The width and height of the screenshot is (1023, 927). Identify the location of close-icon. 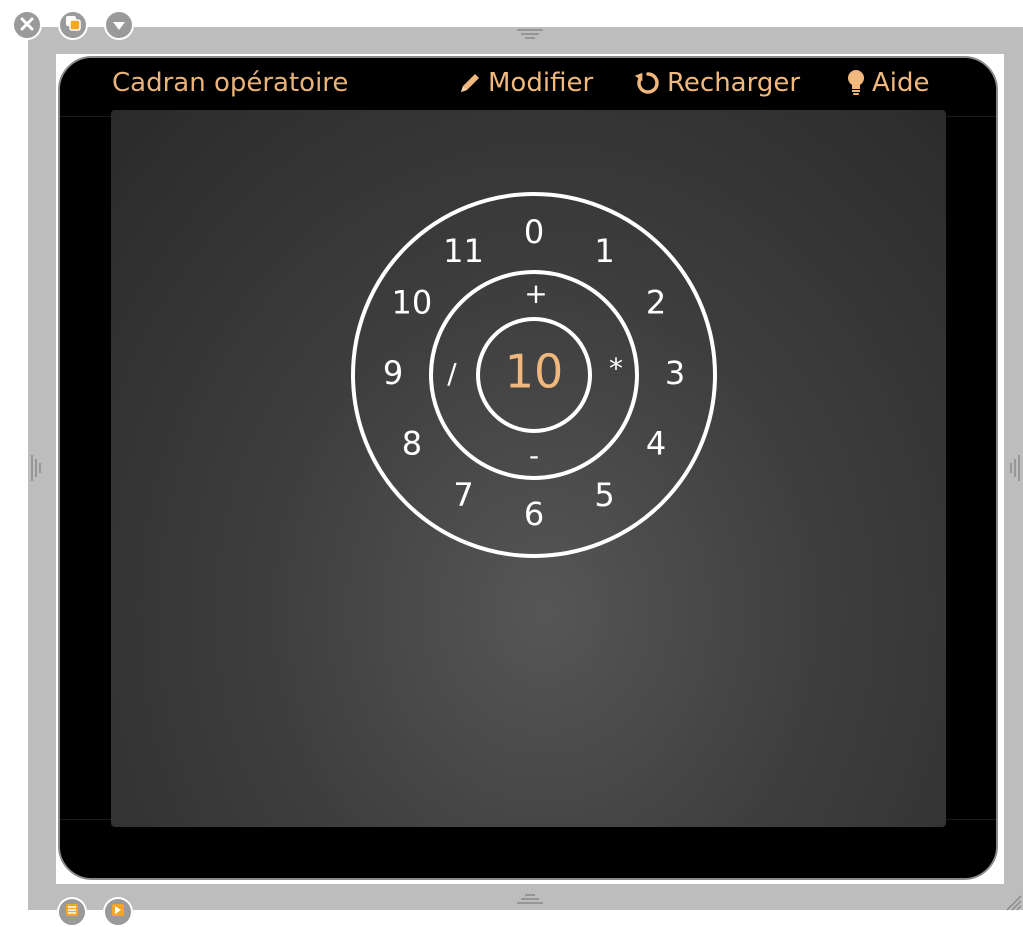
(27, 25).